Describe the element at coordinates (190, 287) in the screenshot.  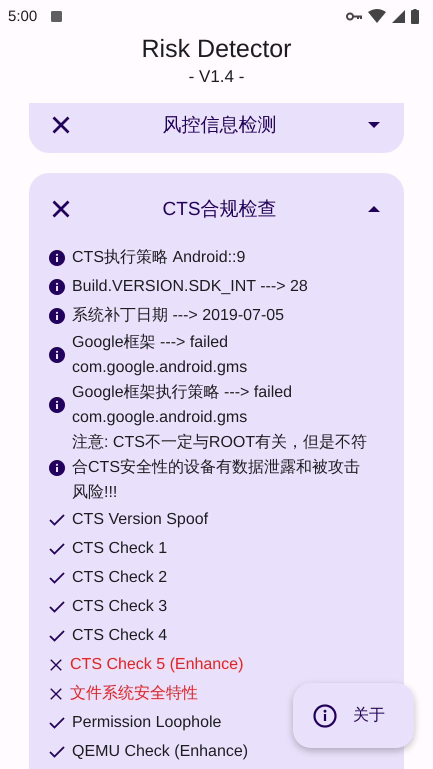
I see `result-text: Build.VERSION.SDK_INT ---> 28` at that location.